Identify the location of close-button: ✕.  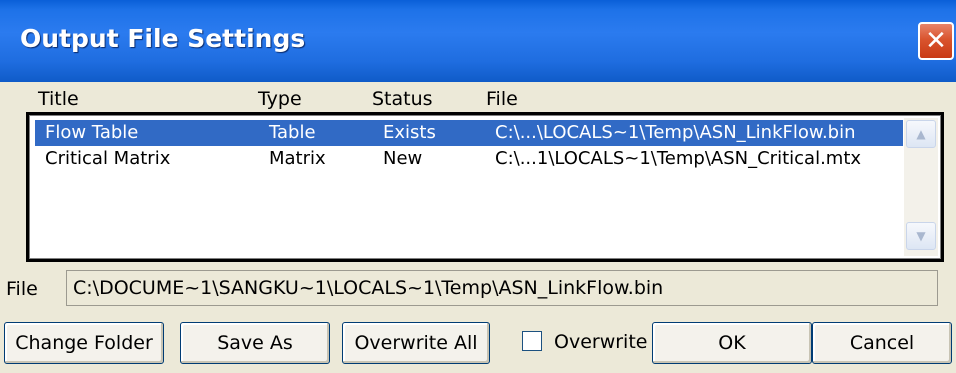
(936, 41).